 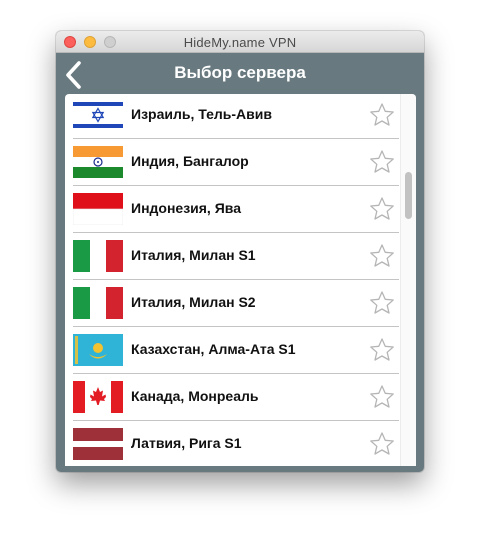 I want to click on kazakhstan-flag-icon, so click(x=98, y=350).